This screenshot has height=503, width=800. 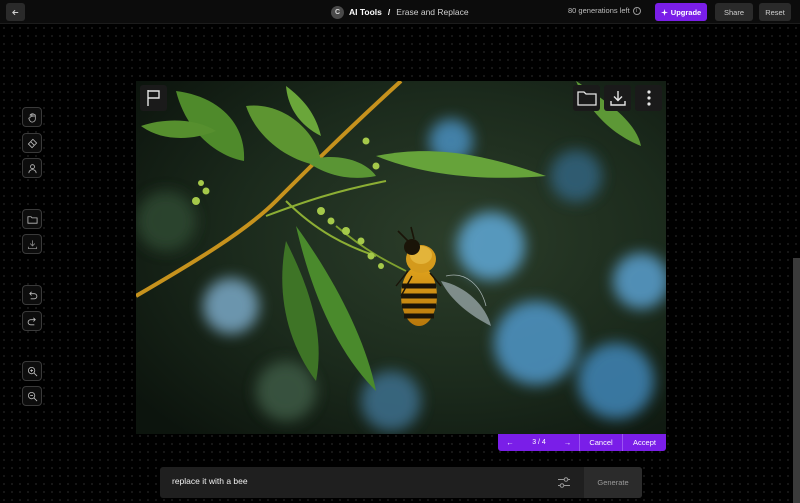 I want to click on app-logo: C, so click(x=337, y=12).